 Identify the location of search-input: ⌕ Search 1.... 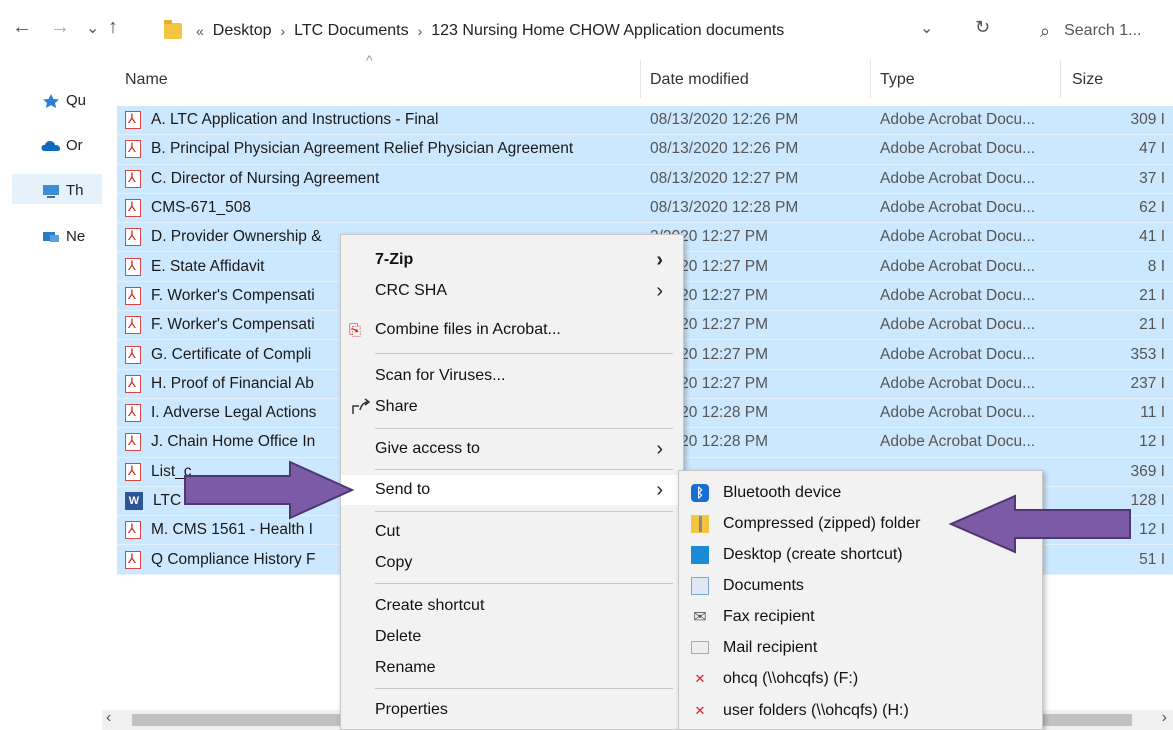
(1106, 31).